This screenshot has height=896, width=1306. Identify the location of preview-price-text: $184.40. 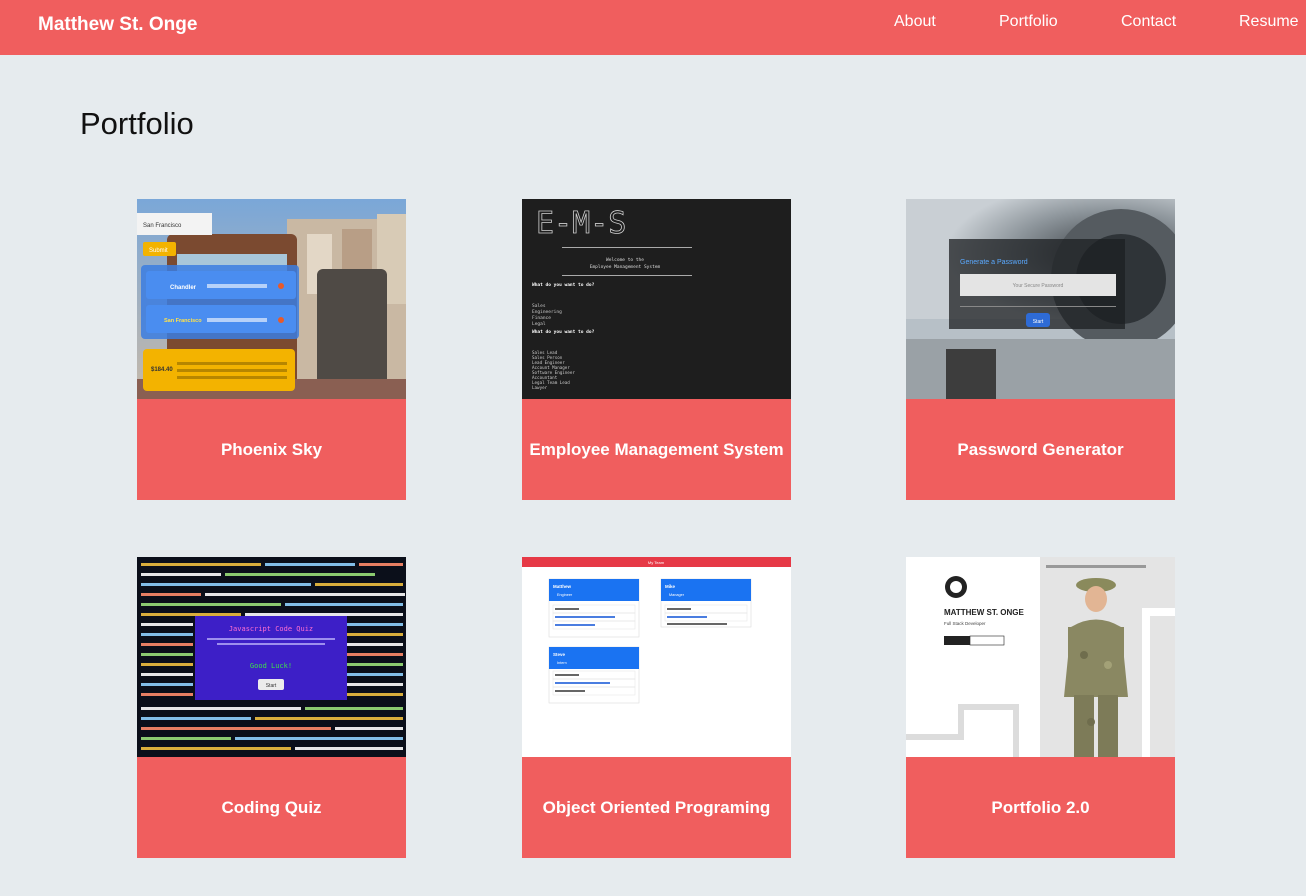
(162, 370).